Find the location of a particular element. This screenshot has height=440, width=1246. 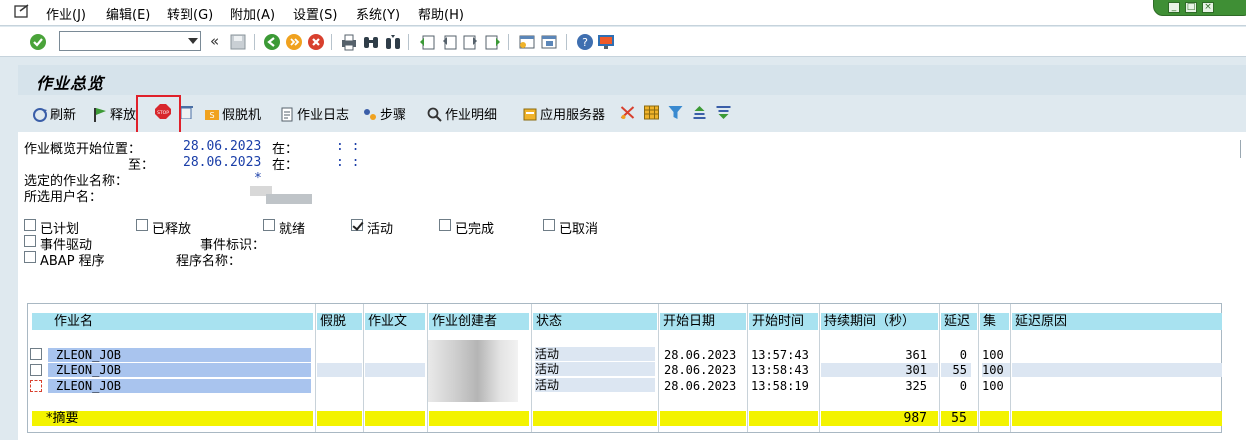

menu-system: 系统(Y) is located at coordinates (378, 13).